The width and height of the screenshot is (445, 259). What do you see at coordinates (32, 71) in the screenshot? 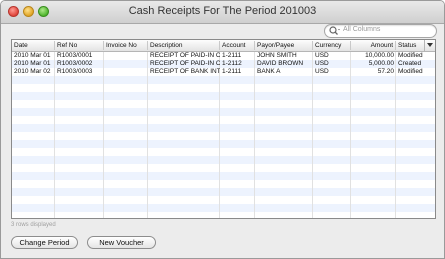
I see `cell-date: 2010 Mar 02` at bounding box center [32, 71].